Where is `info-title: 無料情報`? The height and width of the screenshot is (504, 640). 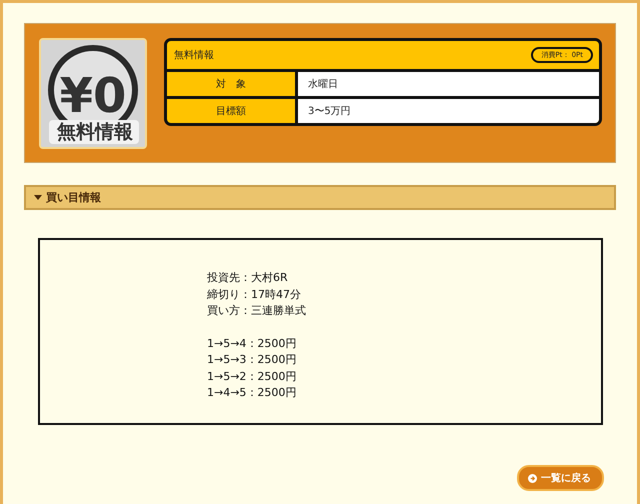 info-title: 無料情報 is located at coordinates (194, 55).